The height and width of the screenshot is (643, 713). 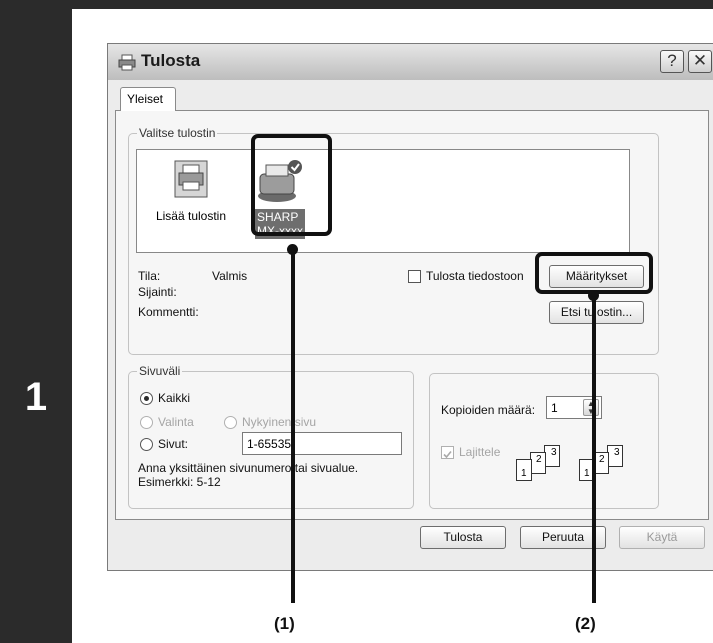 I want to click on collate-label: Lajittele, so click(x=480, y=452).